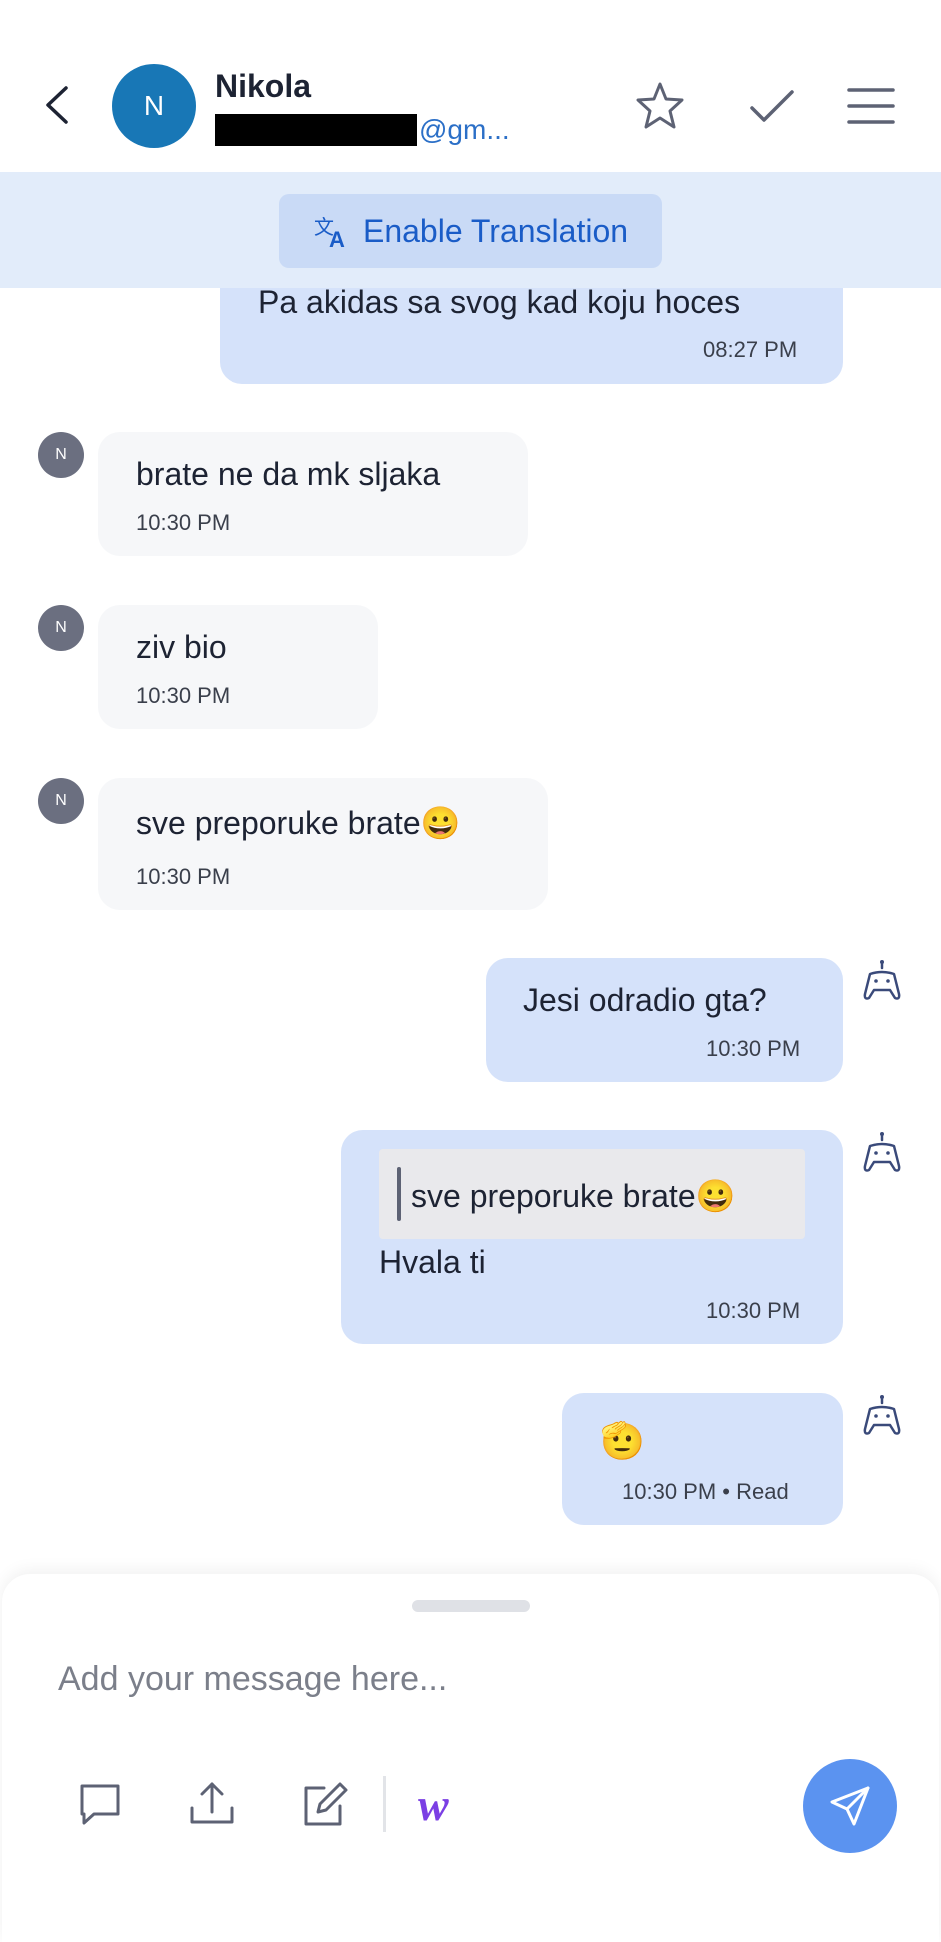  What do you see at coordinates (58, 105) in the screenshot?
I see `back-arrow-icon` at bounding box center [58, 105].